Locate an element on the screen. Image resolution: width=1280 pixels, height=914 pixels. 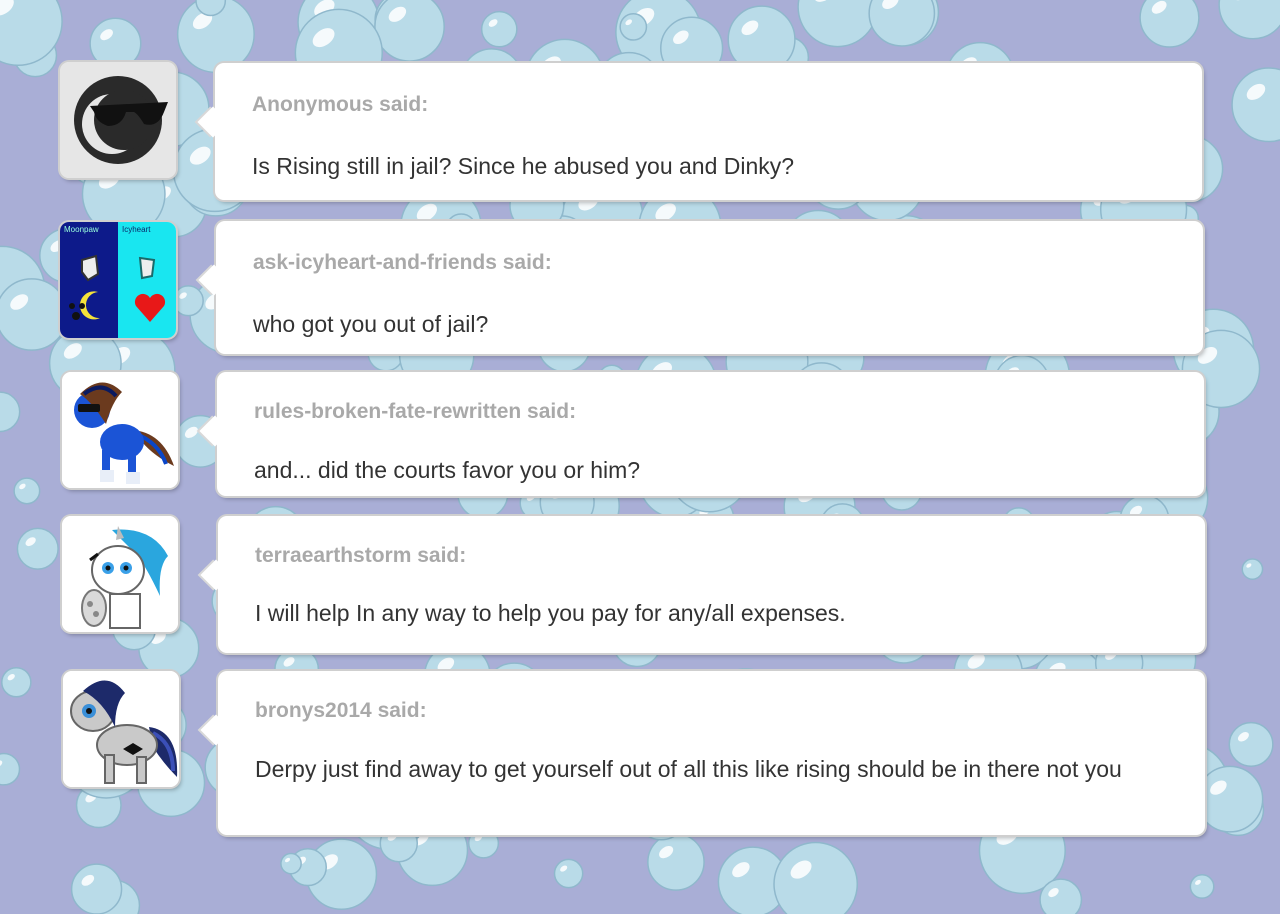
avatar: Moonpaw Icyheart is located at coordinates (118, 280).